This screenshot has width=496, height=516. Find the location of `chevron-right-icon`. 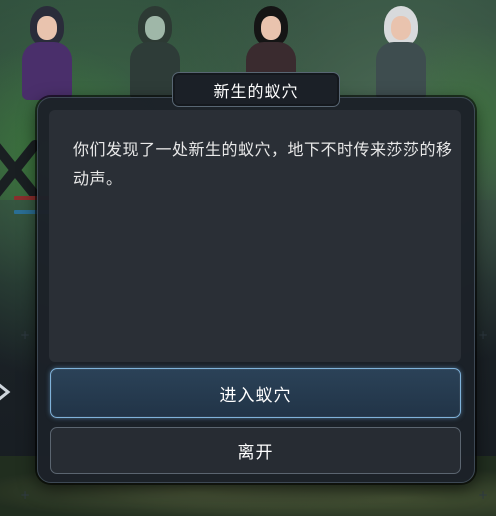

chevron-right-icon is located at coordinates (5, 392).